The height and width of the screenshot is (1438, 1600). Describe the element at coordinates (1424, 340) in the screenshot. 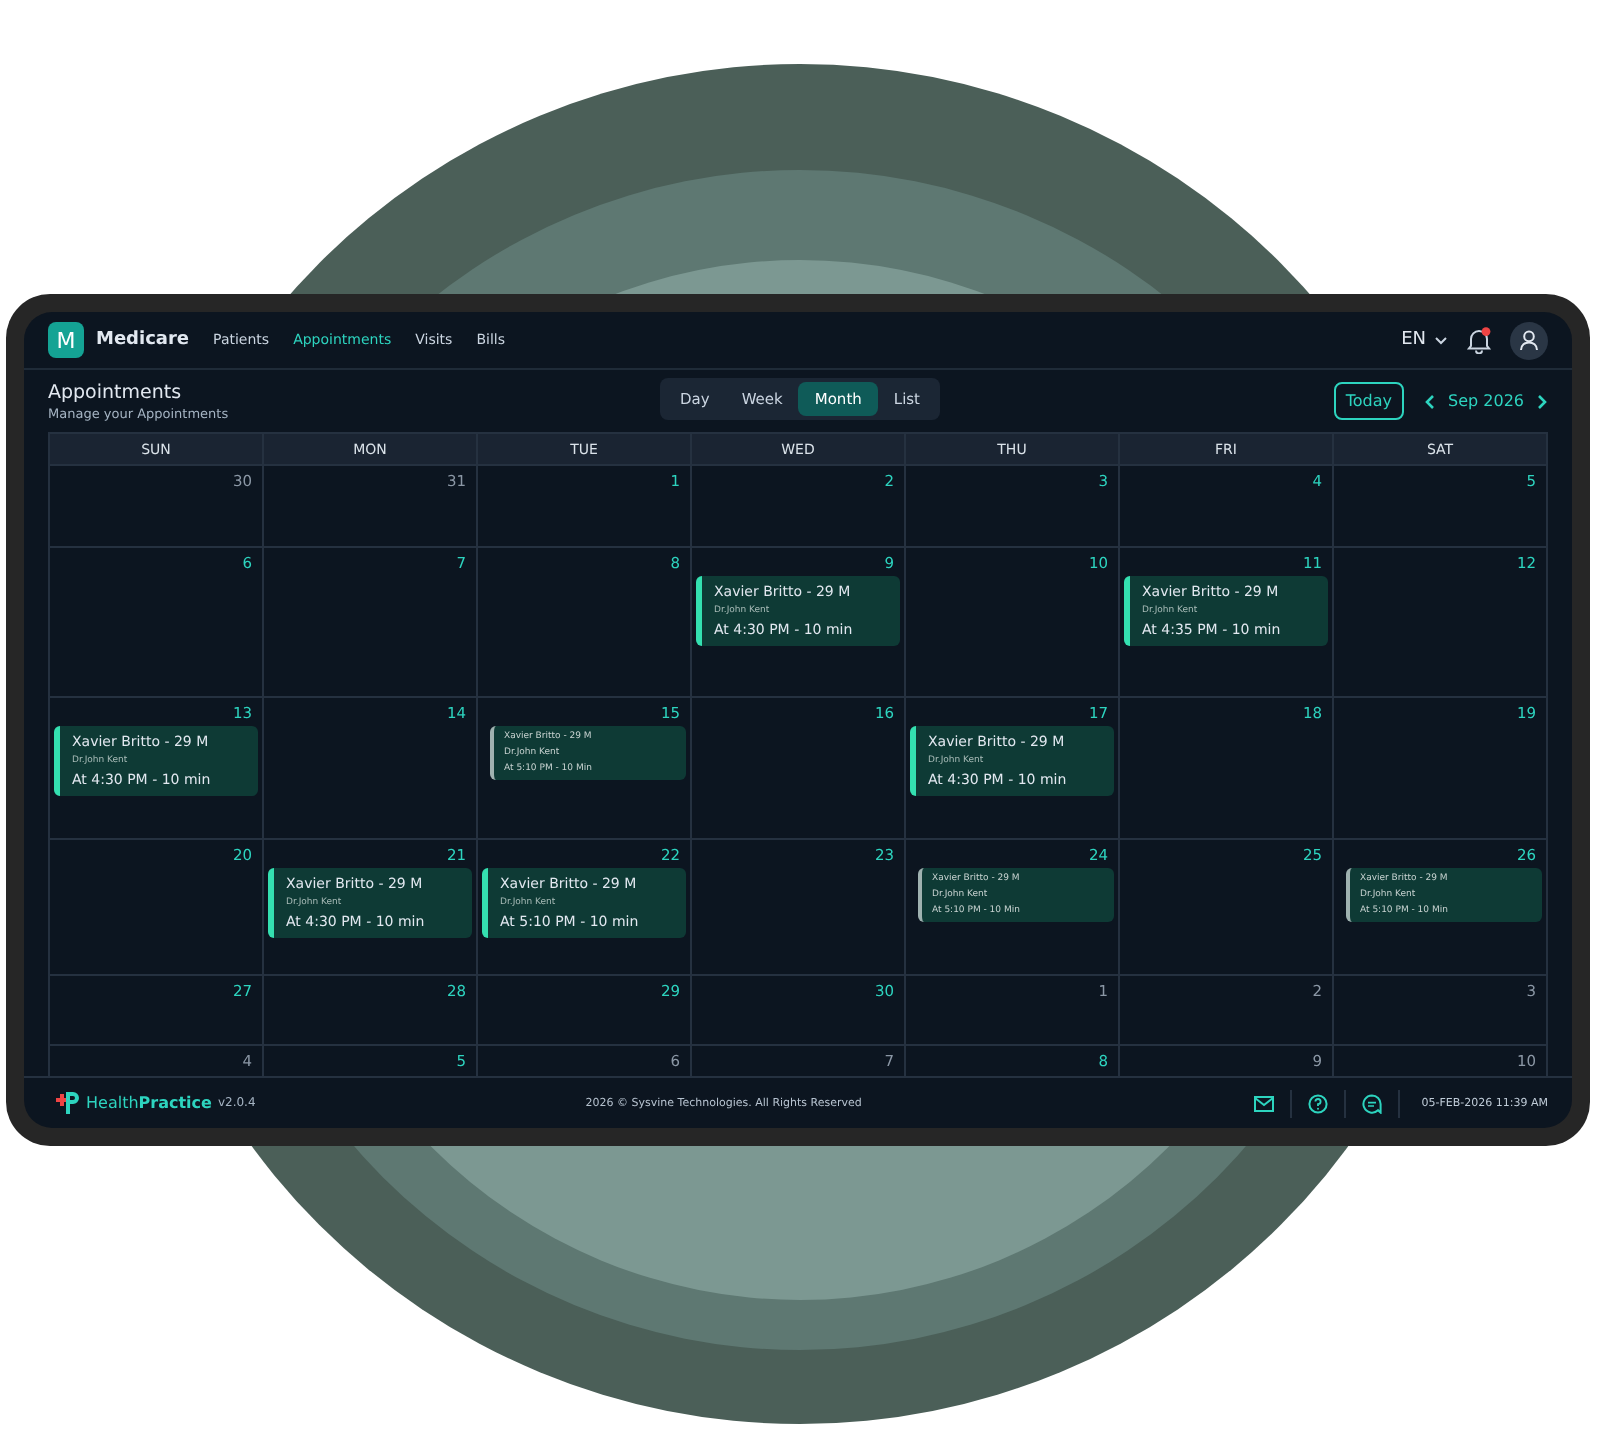

I see `language-selector: EN` at that location.